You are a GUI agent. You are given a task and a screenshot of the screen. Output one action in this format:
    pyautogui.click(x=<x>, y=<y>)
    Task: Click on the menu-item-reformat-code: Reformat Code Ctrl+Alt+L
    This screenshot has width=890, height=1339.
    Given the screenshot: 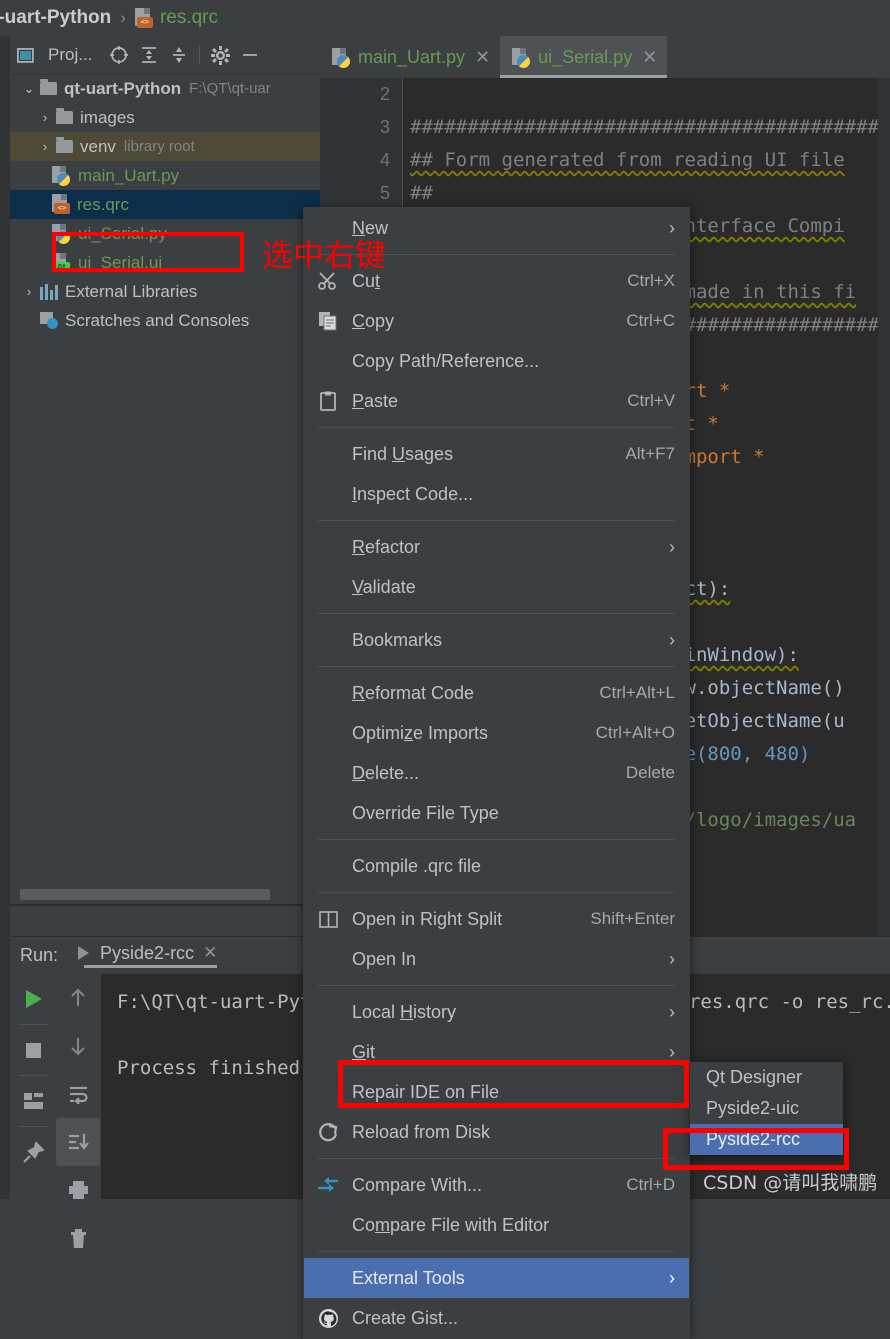 What is the action you would take?
    pyautogui.click(x=496, y=693)
    